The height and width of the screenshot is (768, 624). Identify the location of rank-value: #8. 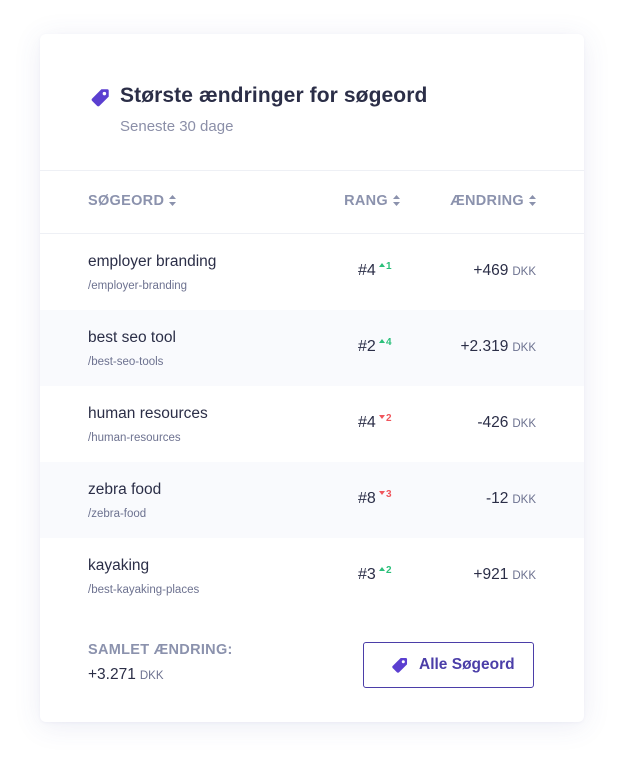
(367, 498).